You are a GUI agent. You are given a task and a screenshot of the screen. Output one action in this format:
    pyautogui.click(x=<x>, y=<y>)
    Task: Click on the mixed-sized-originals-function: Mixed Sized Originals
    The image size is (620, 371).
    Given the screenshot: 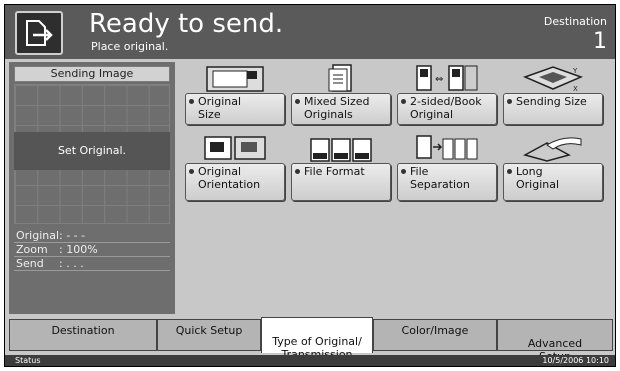 What is the action you would take?
    pyautogui.click(x=341, y=99)
    